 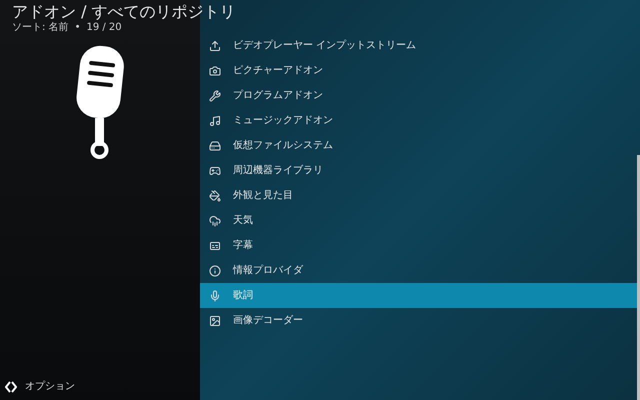 What do you see at coordinates (215, 270) in the screenshot?
I see `info-icon` at bounding box center [215, 270].